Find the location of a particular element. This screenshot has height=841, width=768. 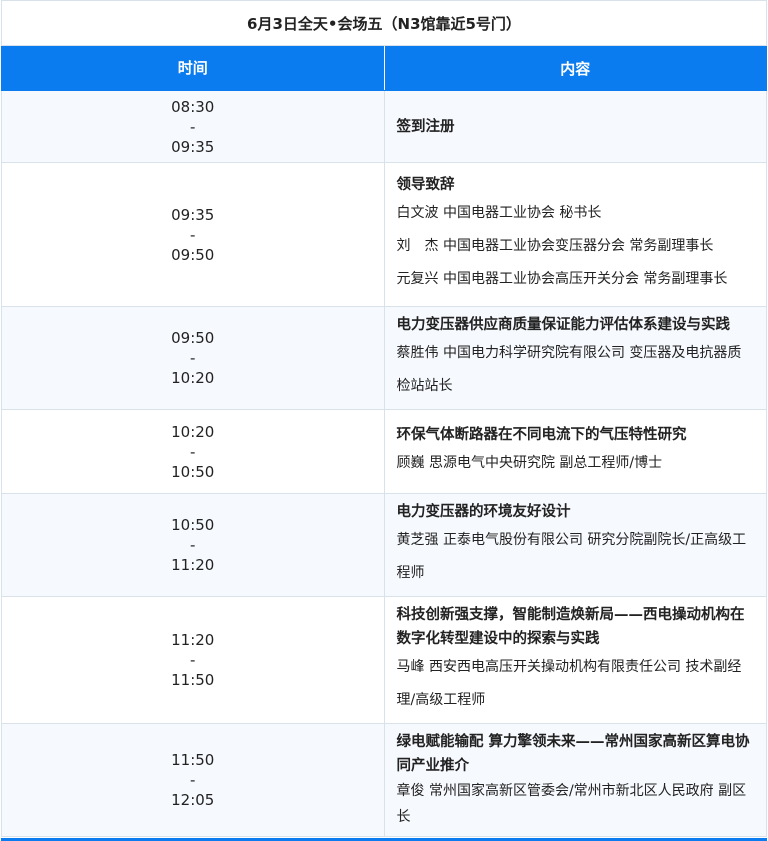

start-time: 10:20 is located at coordinates (193, 431).